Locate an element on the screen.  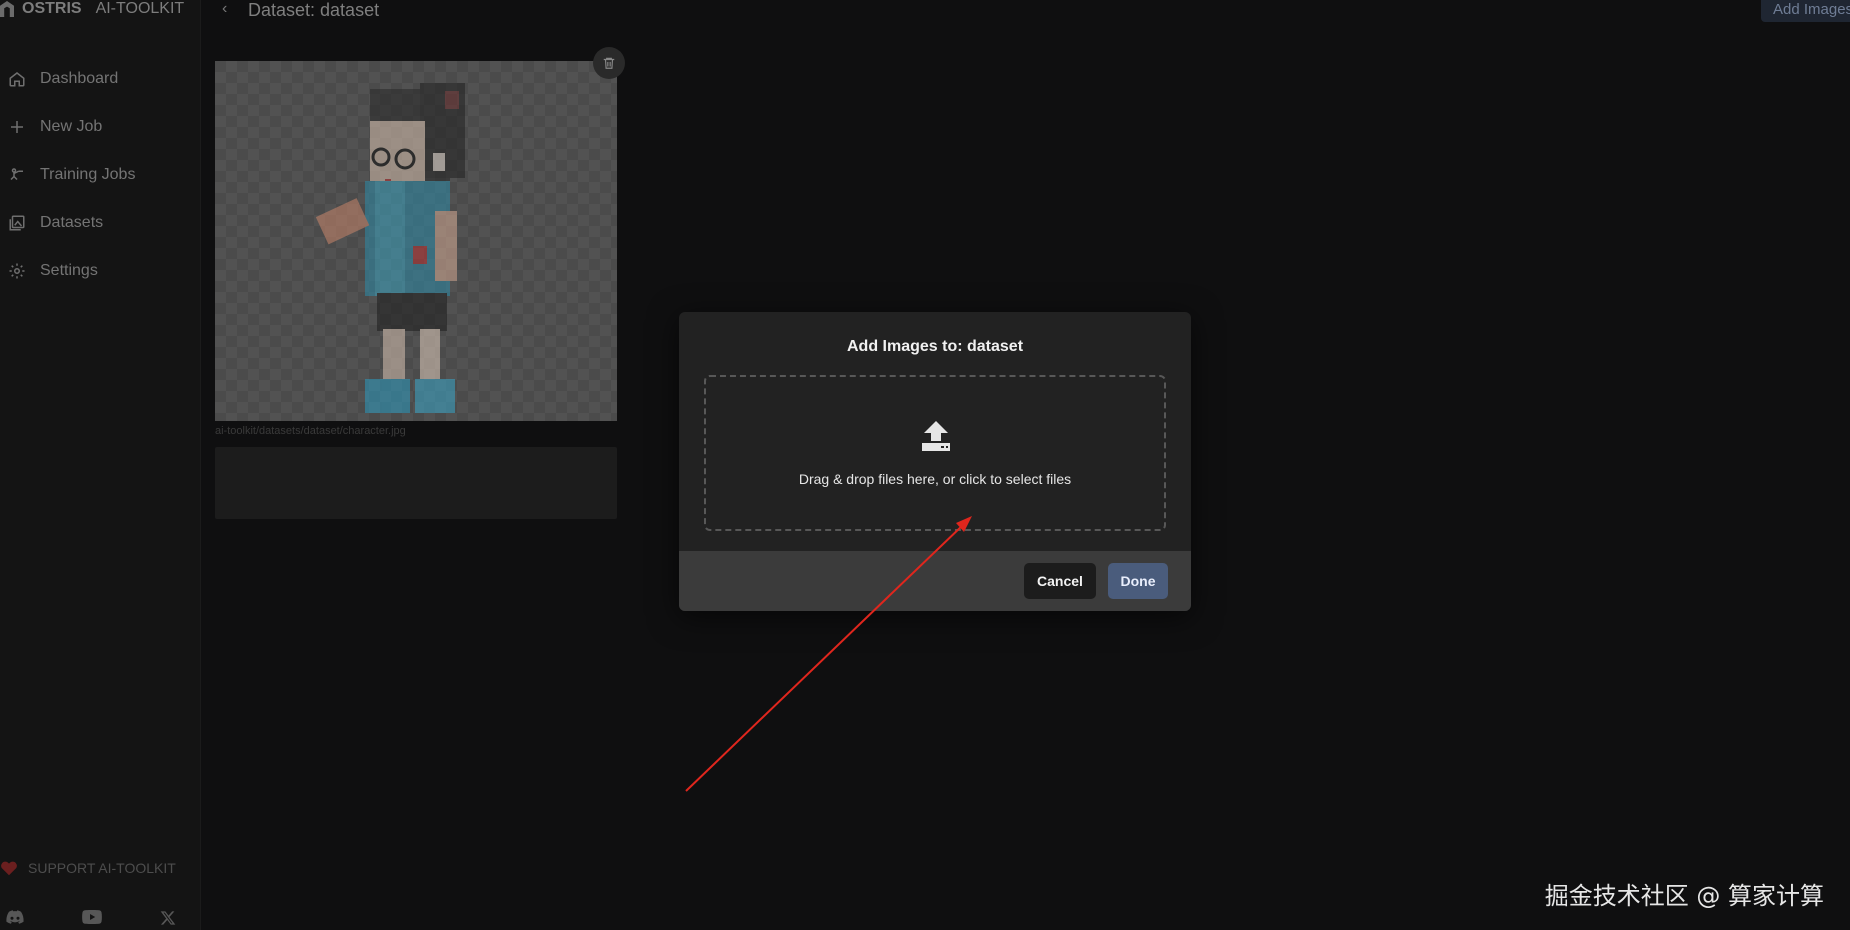
sidebar-item-datasets: Datasets is located at coordinates (100, 223).